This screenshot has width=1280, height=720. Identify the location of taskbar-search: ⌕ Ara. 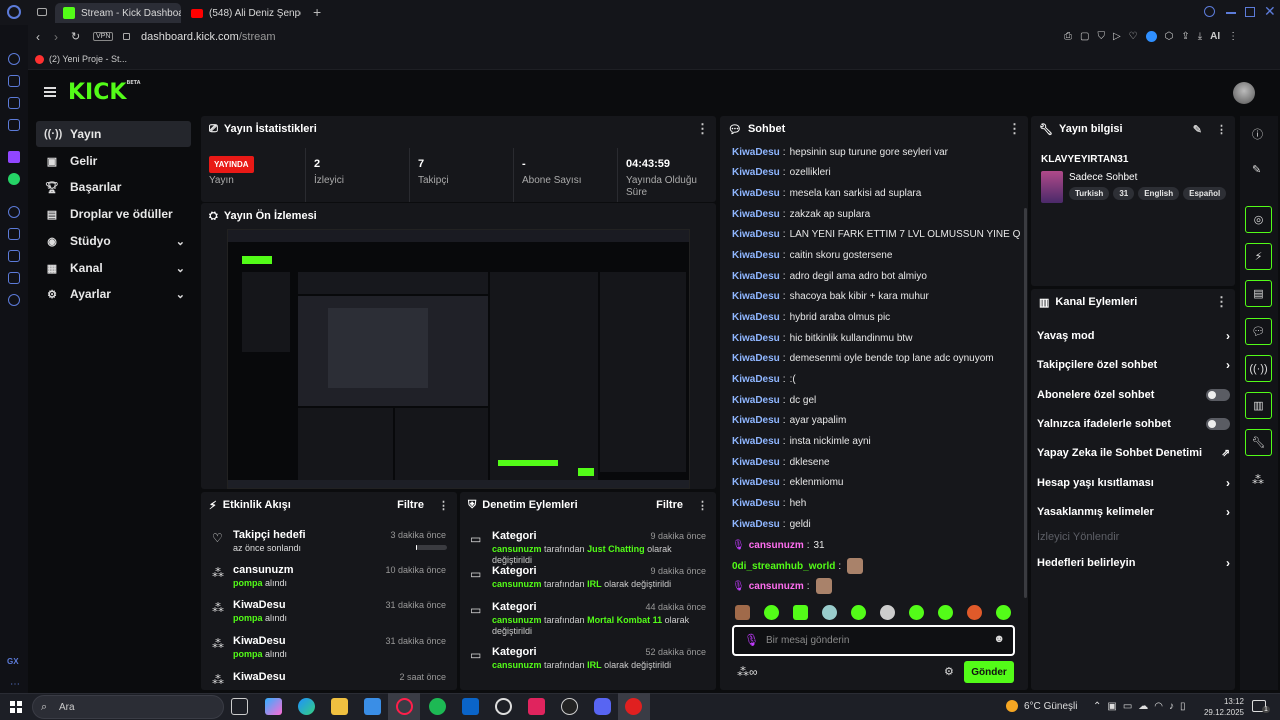
(128, 707).